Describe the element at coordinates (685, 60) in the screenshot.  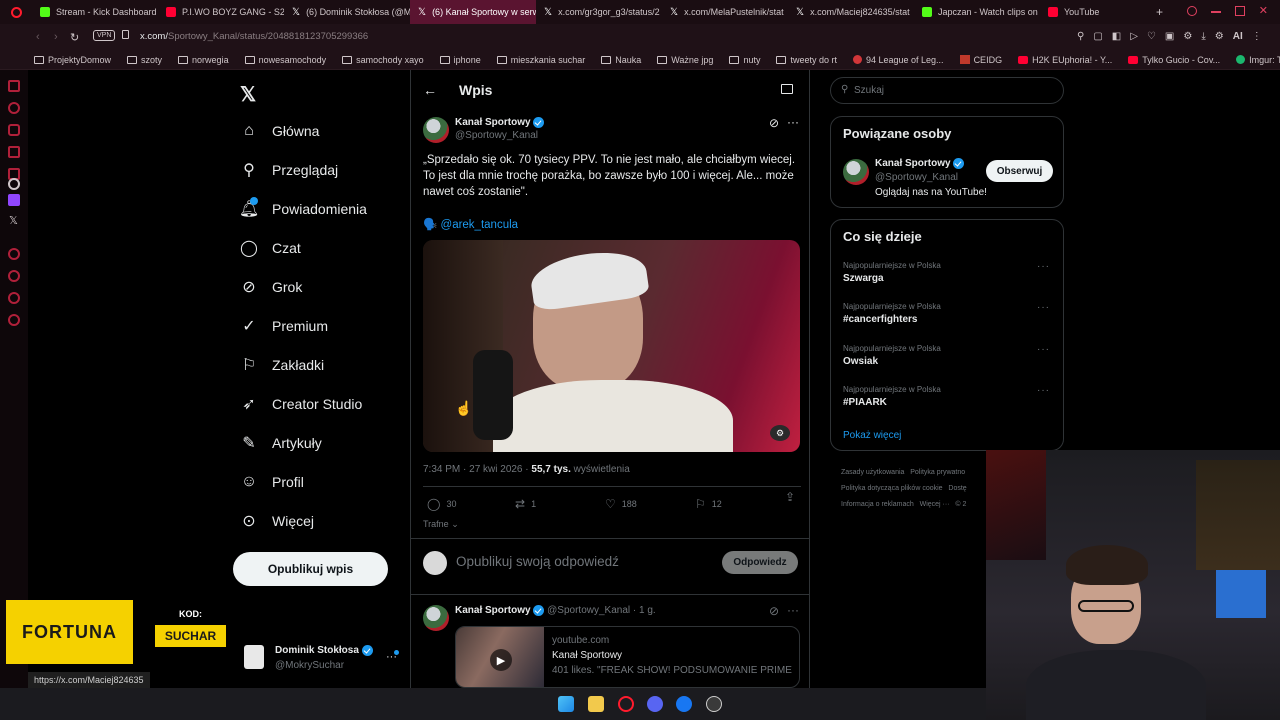
I see `bookmark-item: Ważne jpg` at that location.